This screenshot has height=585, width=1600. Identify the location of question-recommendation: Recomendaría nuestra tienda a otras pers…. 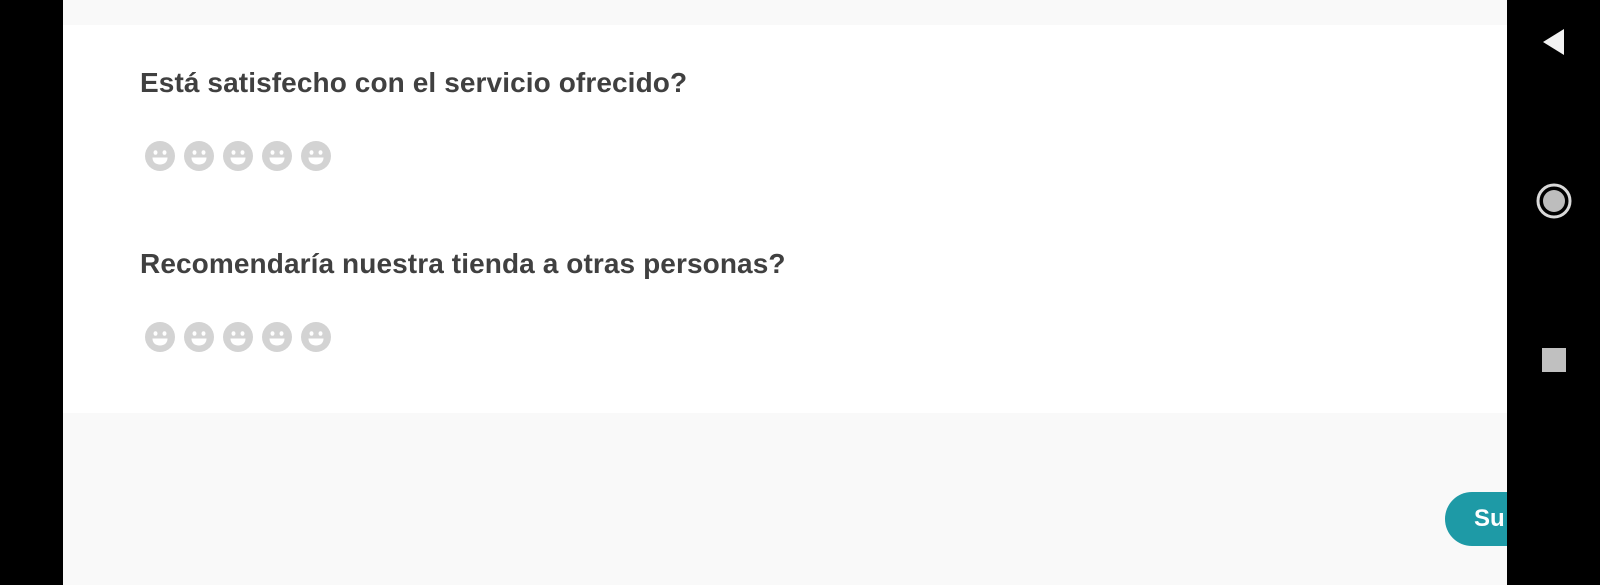
(463, 263).